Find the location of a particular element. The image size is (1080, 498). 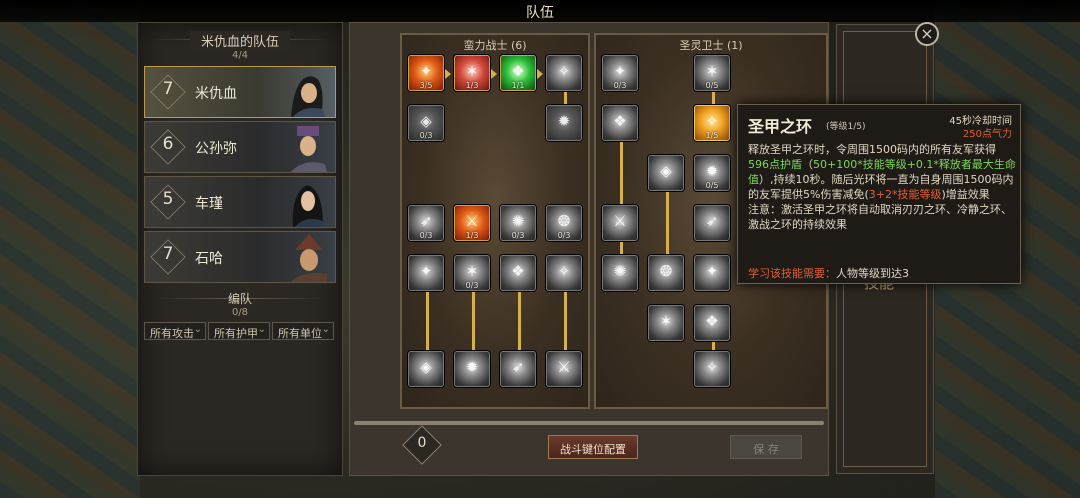

window-title: 队伍 is located at coordinates (540, 13).